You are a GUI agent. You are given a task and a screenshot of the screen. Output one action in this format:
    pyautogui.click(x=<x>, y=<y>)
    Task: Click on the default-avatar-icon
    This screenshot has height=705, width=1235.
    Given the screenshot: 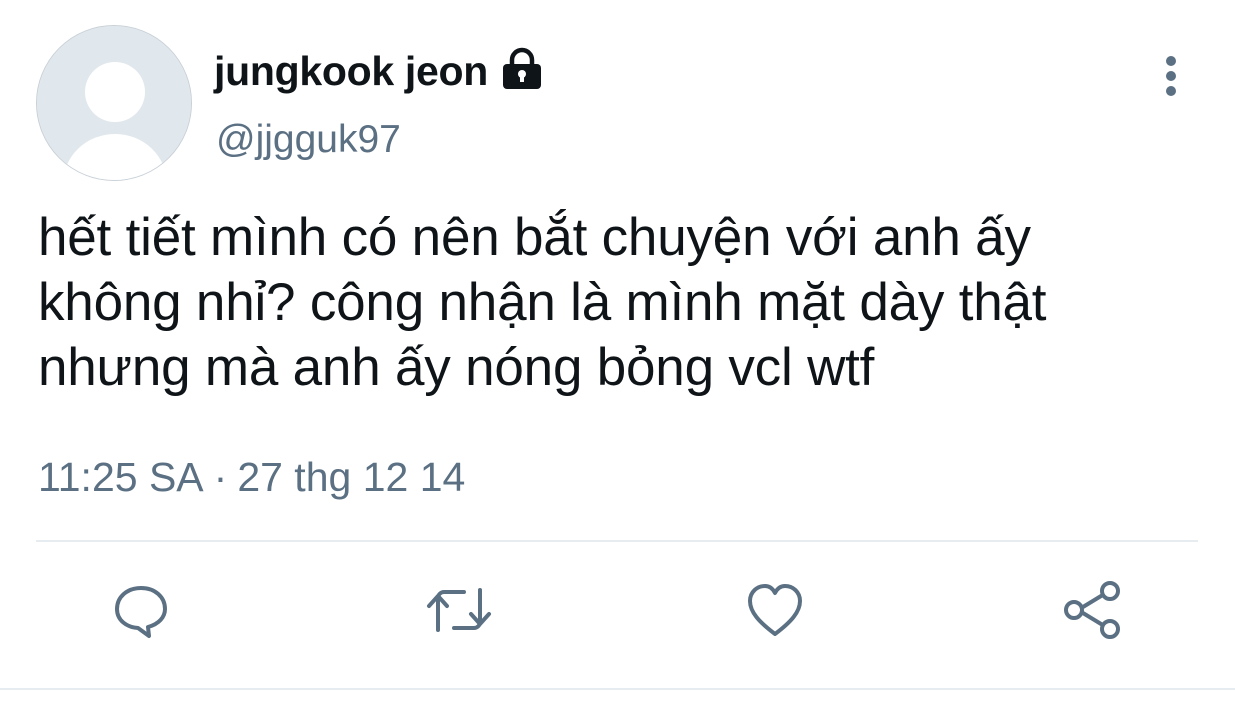 What is the action you would take?
    pyautogui.click(x=114, y=103)
    